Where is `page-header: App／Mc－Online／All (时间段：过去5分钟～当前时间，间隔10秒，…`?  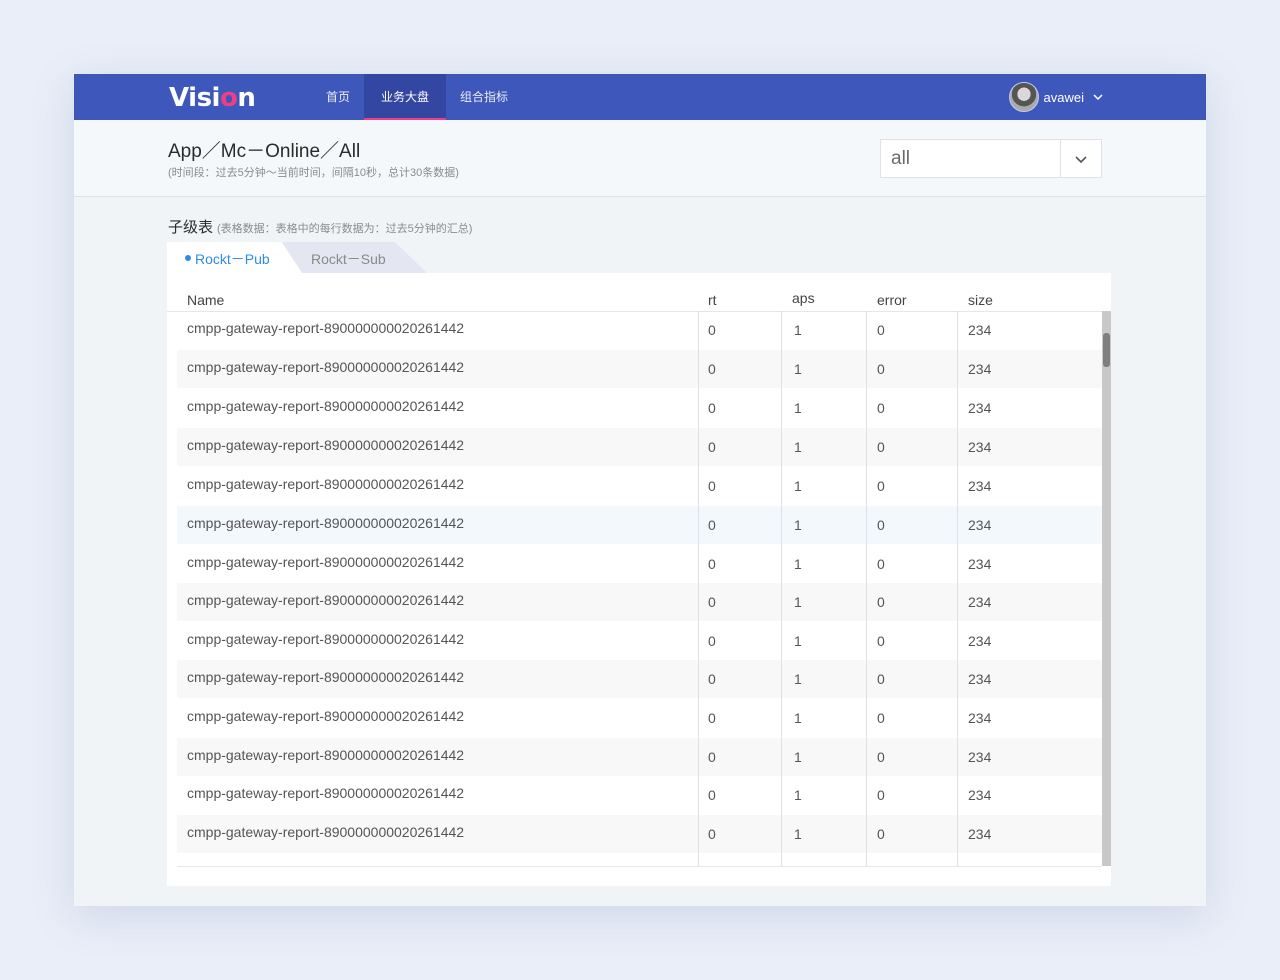
page-header: App／Mc－Online／All (时间段：过去5分钟～当前时间，间隔10秒，… is located at coordinates (640, 158).